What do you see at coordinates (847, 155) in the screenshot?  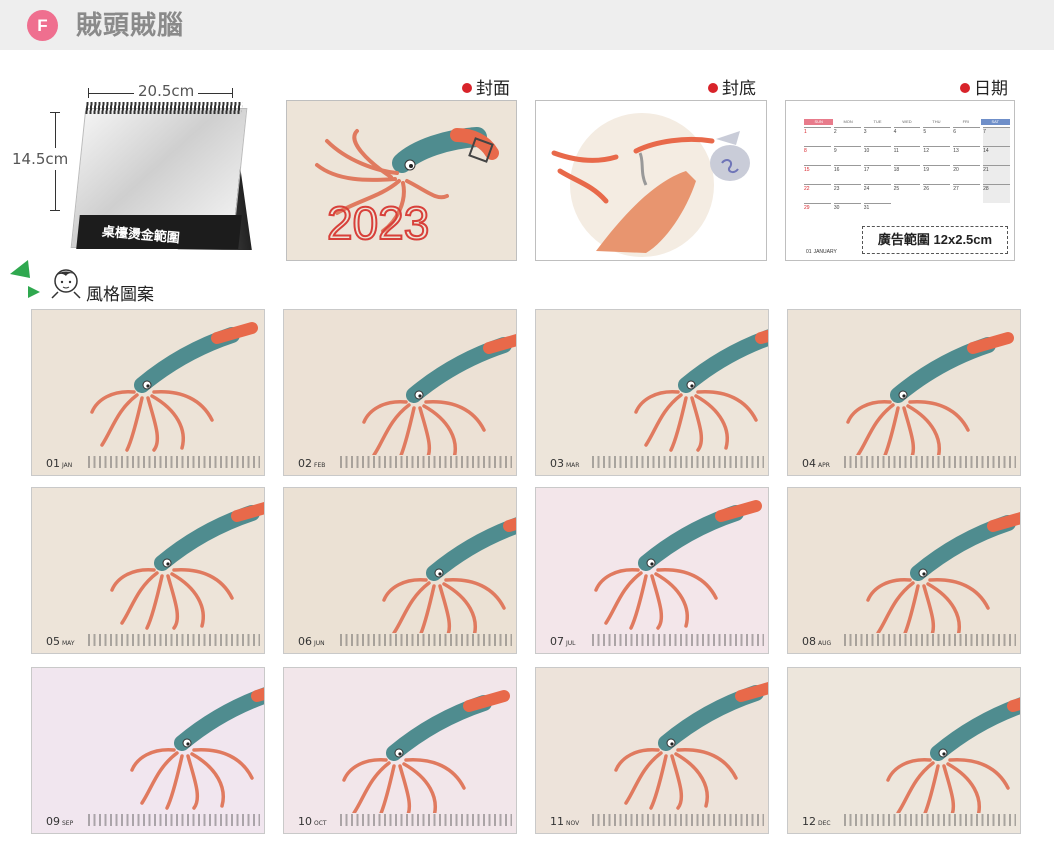 I see `day-cell: 9` at bounding box center [847, 155].